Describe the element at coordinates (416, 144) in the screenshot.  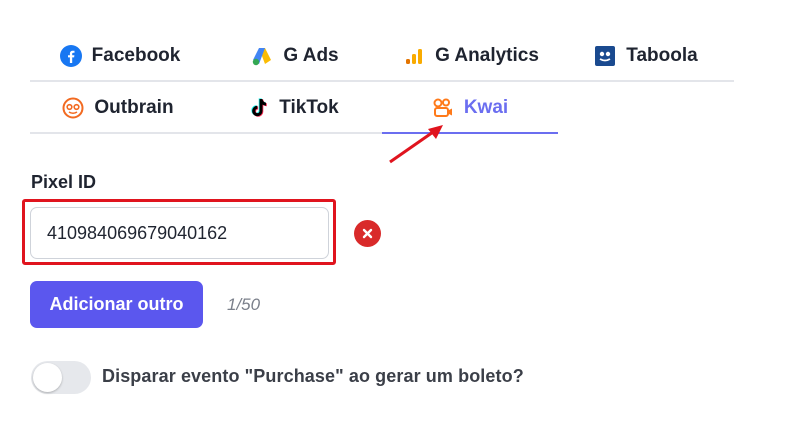
I see `annotation-arrow-icon` at that location.